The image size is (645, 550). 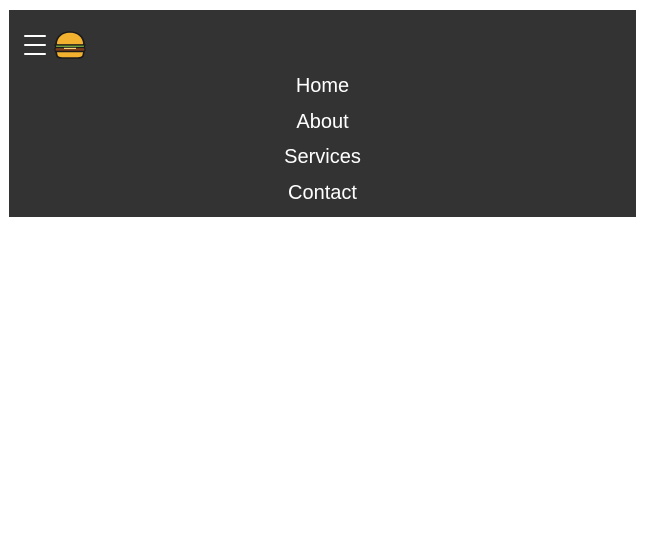 I want to click on nav-item-about: About, so click(x=322, y=124).